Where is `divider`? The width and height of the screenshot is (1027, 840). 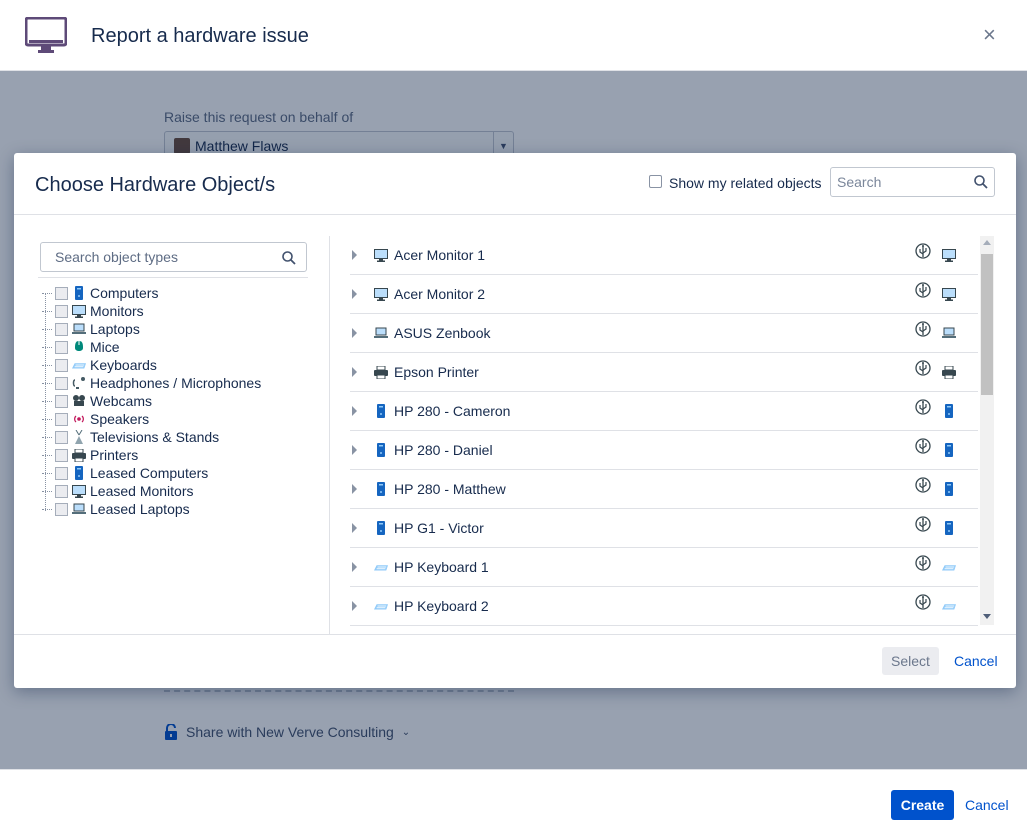 divider is located at coordinates (173, 277).